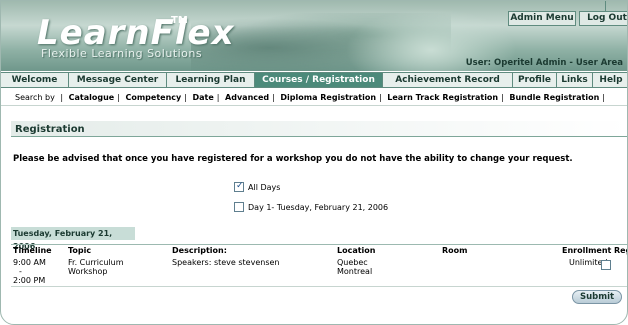  I want to click on bundle-registration-link: Bundle Registration, so click(554, 97).